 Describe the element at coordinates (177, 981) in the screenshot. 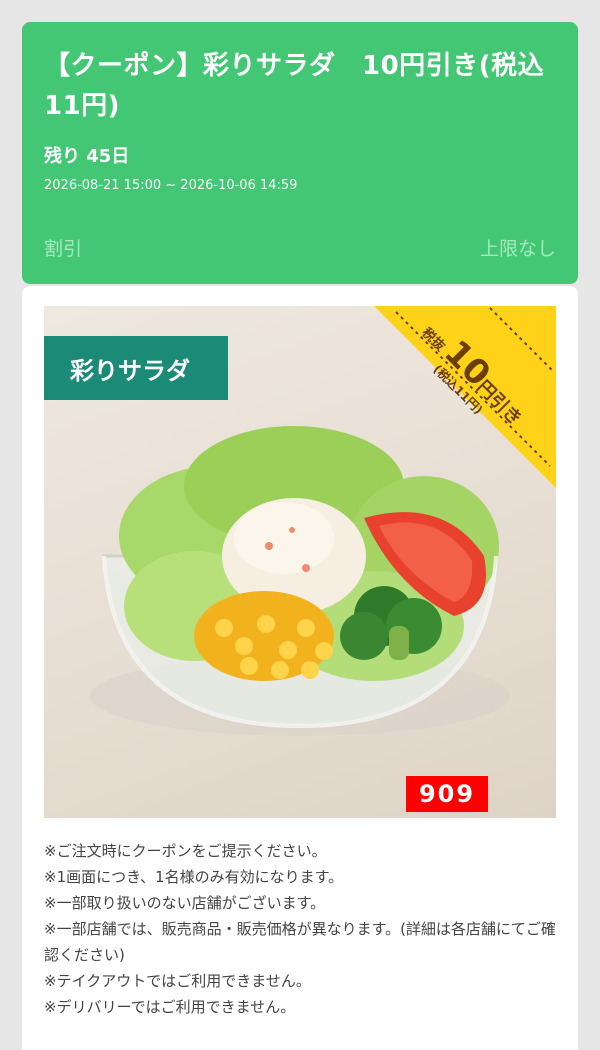

I see `note-item: ※テイクアウトではご利用できません。` at that location.